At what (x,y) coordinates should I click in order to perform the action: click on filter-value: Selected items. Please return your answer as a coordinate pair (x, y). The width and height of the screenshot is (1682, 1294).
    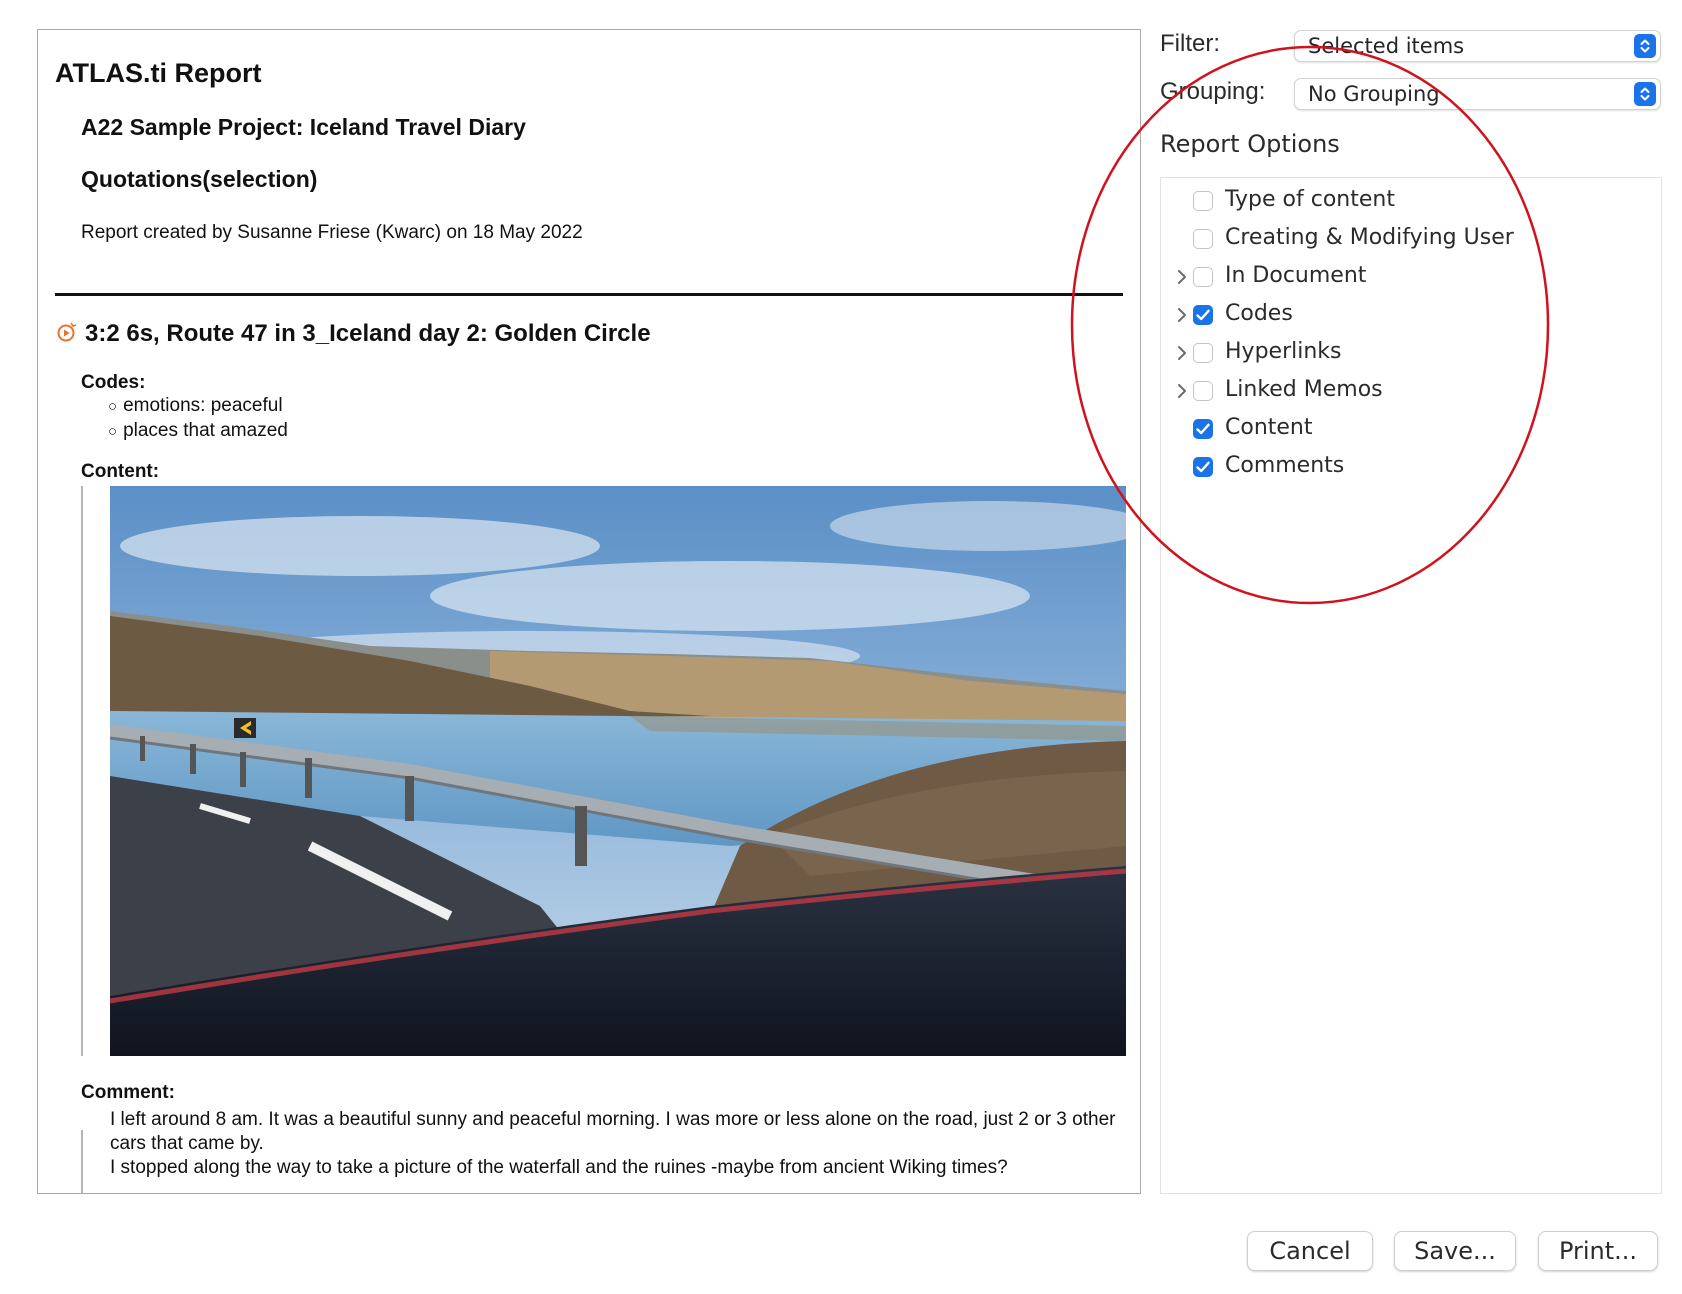
    Looking at the image, I should click on (1386, 46).